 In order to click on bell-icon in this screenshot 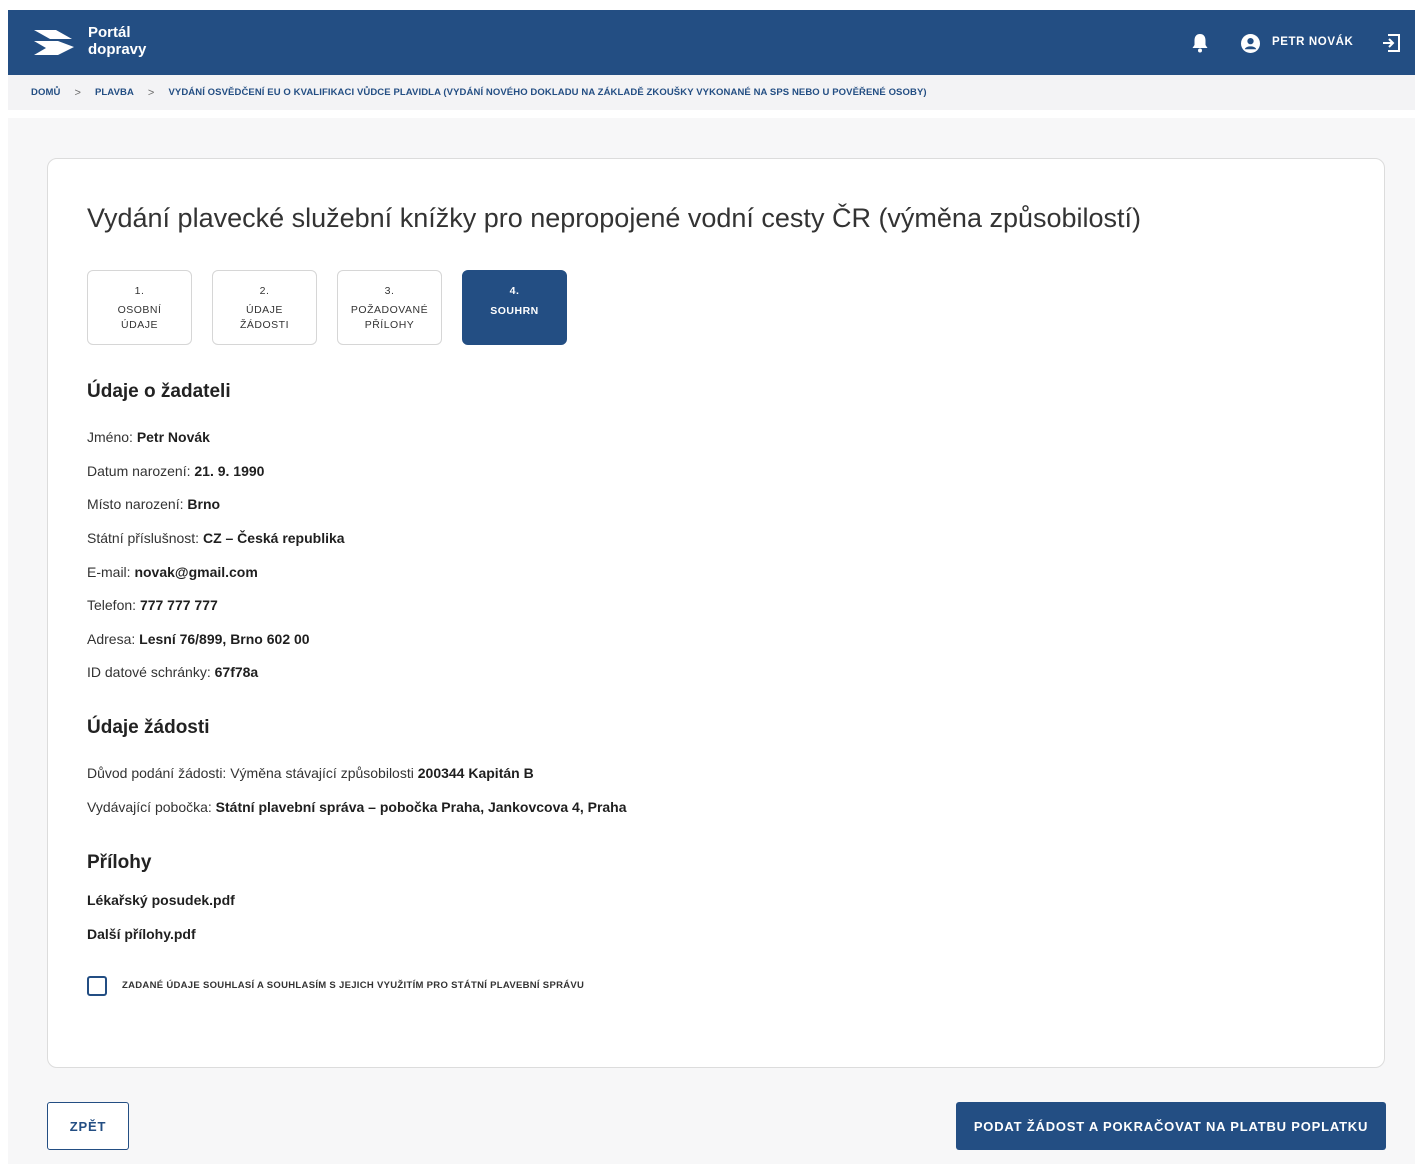, I will do `click(1200, 43)`.